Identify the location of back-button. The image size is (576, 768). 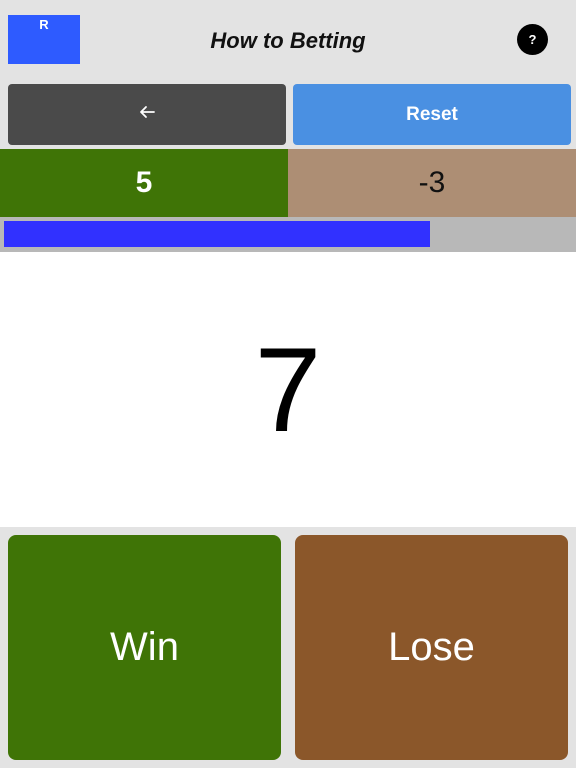
(147, 114).